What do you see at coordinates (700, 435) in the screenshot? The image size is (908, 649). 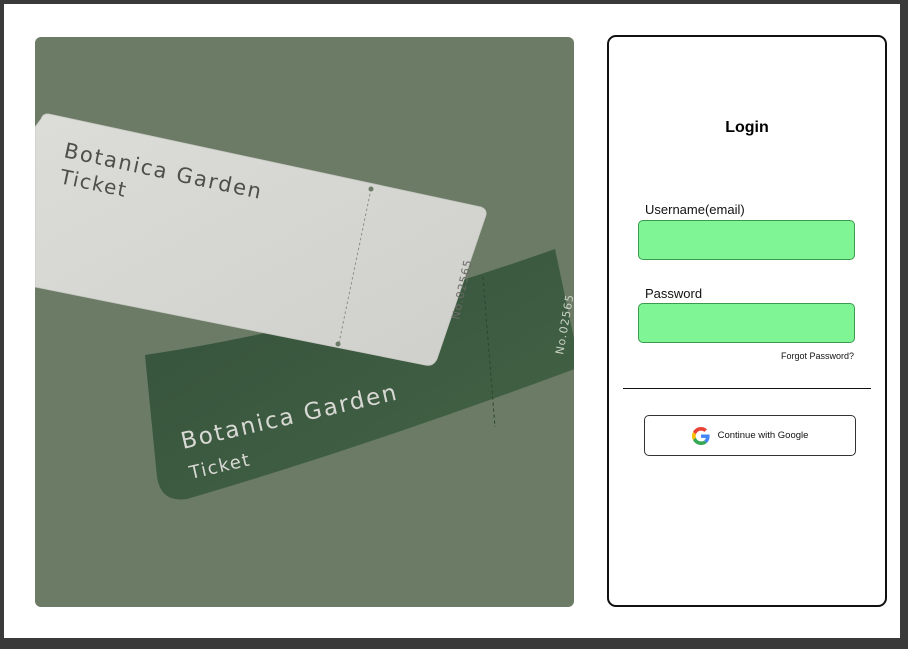 I see `google-icon` at bounding box center [700, 435].